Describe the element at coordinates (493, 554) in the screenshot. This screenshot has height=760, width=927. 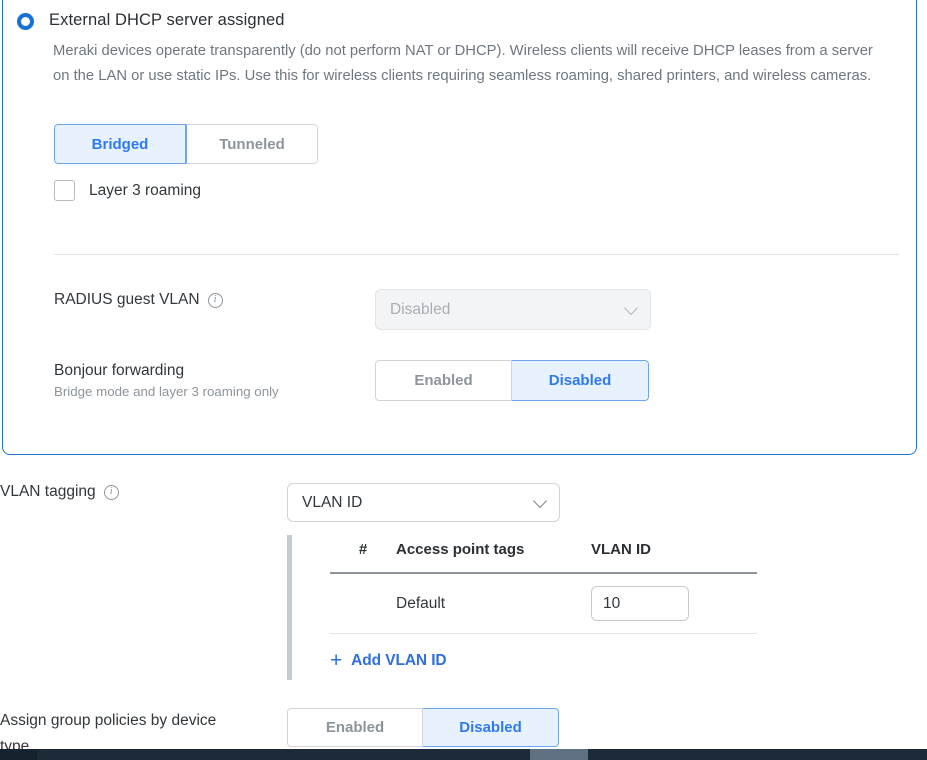
I see `column-header-access-point-tags: Access point tags` at that location.